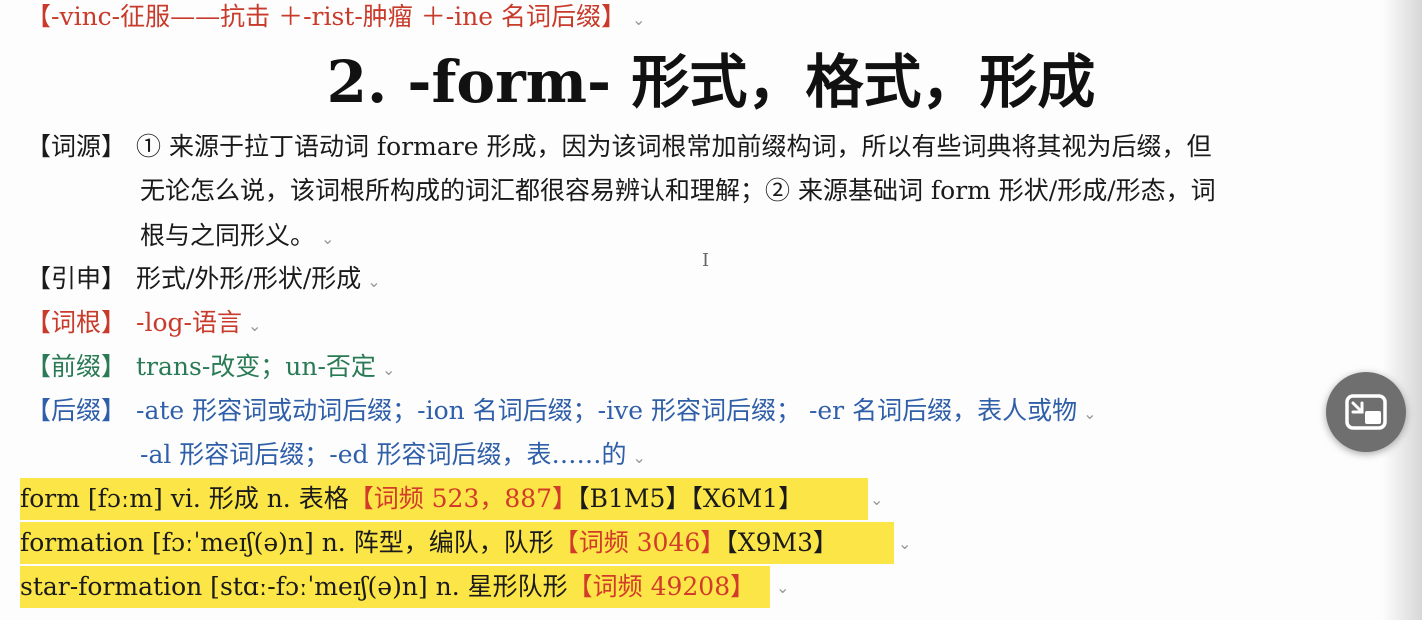 The width and height of the screenshot is (1422, 620). What do you see at coordinates (690, 498) in the screenshot?
I see `word-tags: 【B1M5】【X6M1】` at bounding box center [690, 498].